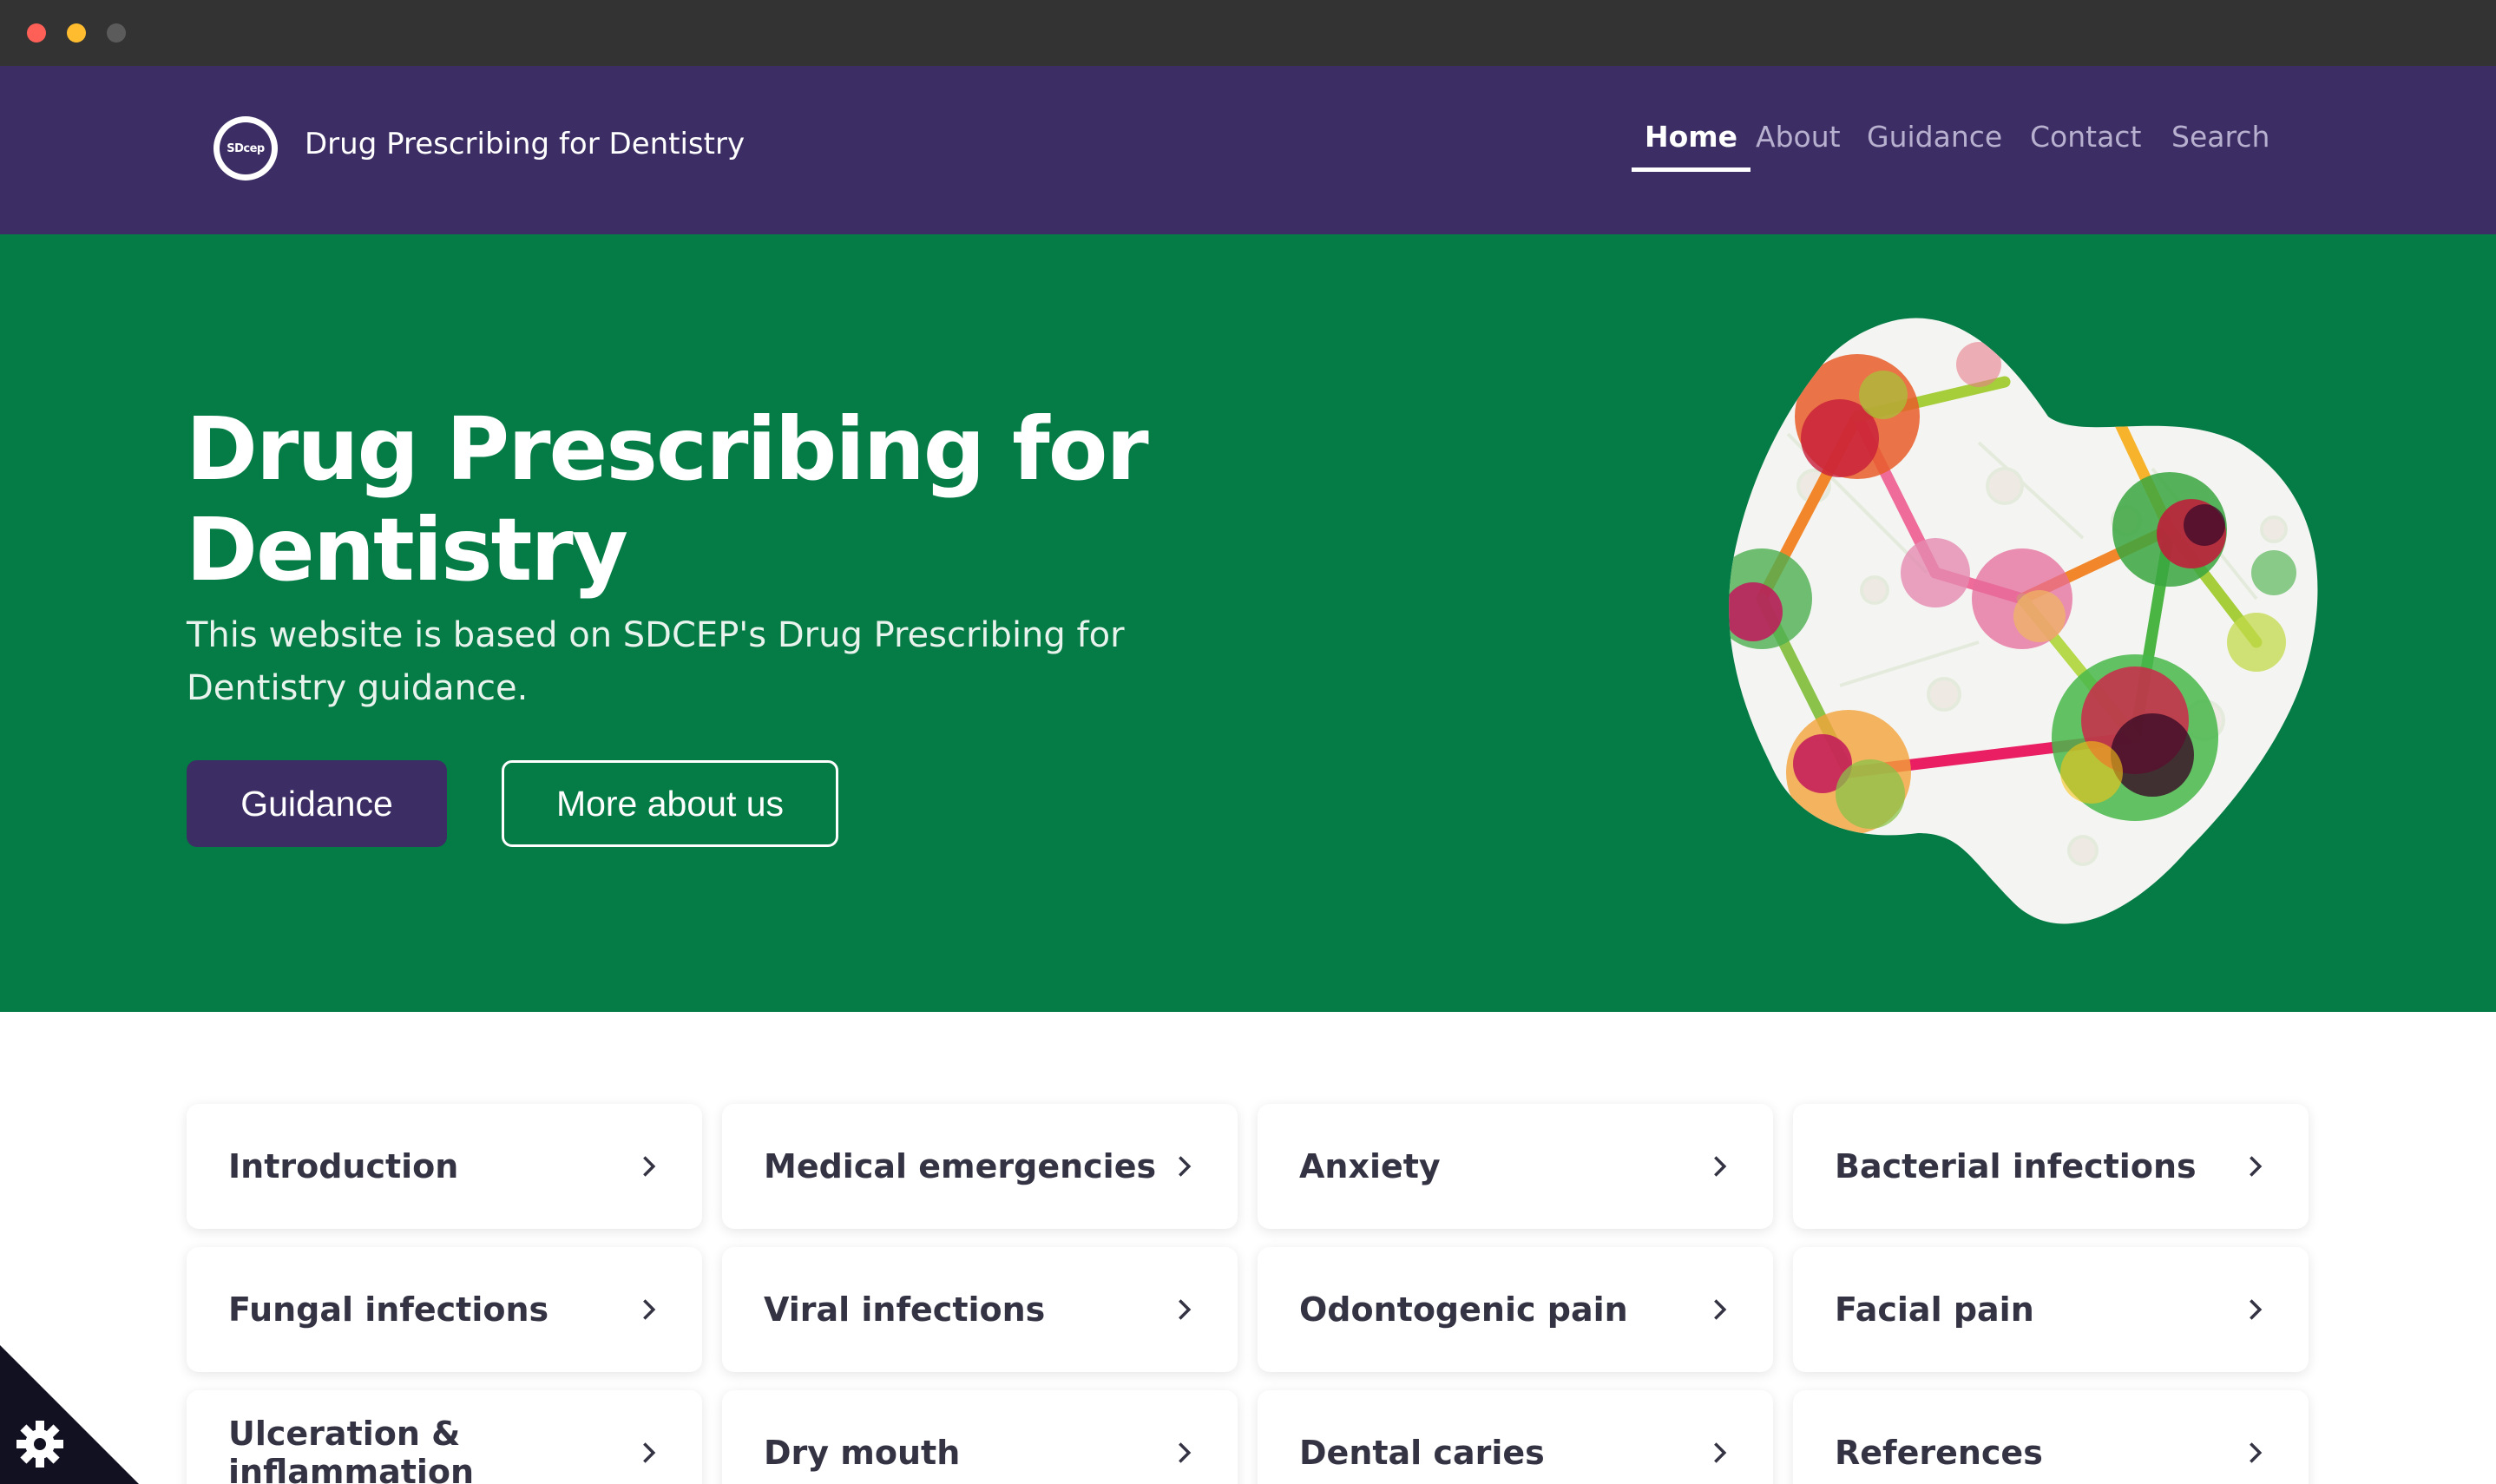 The height and width of the screenshot is (1484, 2496). Describe the element at coordinates (388, 1309) in the screenshot. I see `card-label: Fungal infections` at that location.